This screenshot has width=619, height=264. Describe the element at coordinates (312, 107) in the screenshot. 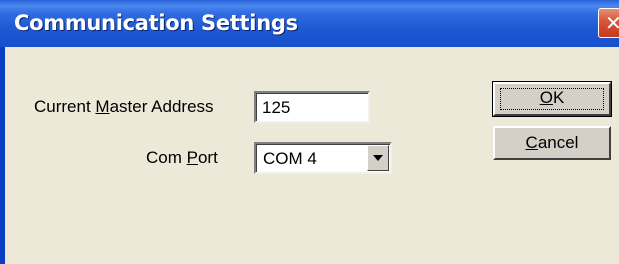

I see `master-address-input: 125` at that location.